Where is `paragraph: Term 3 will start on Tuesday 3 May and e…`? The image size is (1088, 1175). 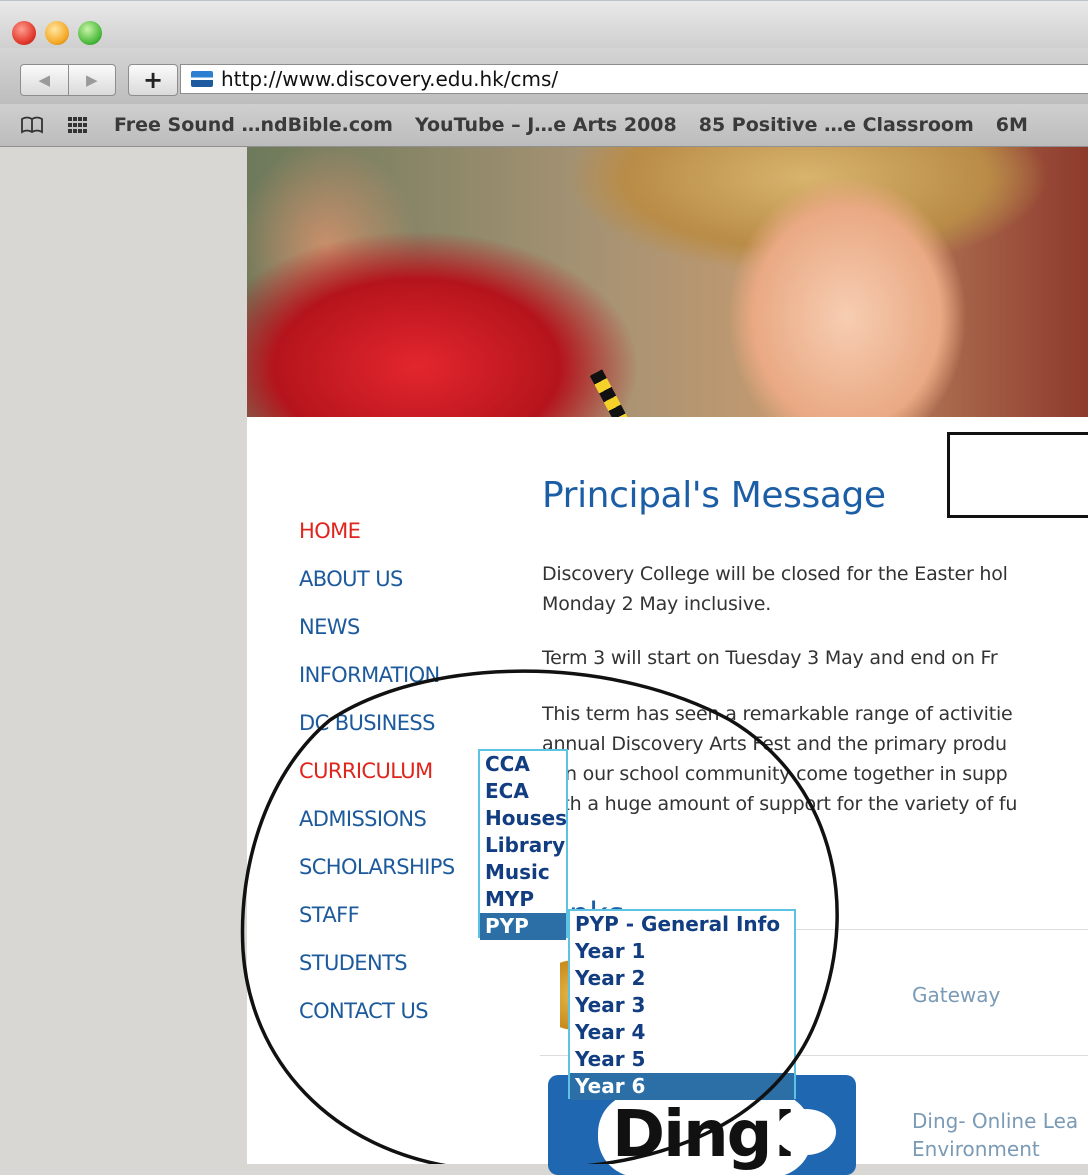
paragraph: Term 3 will start on Tuesday 3 May and e… is located at coordinates (815, 658).